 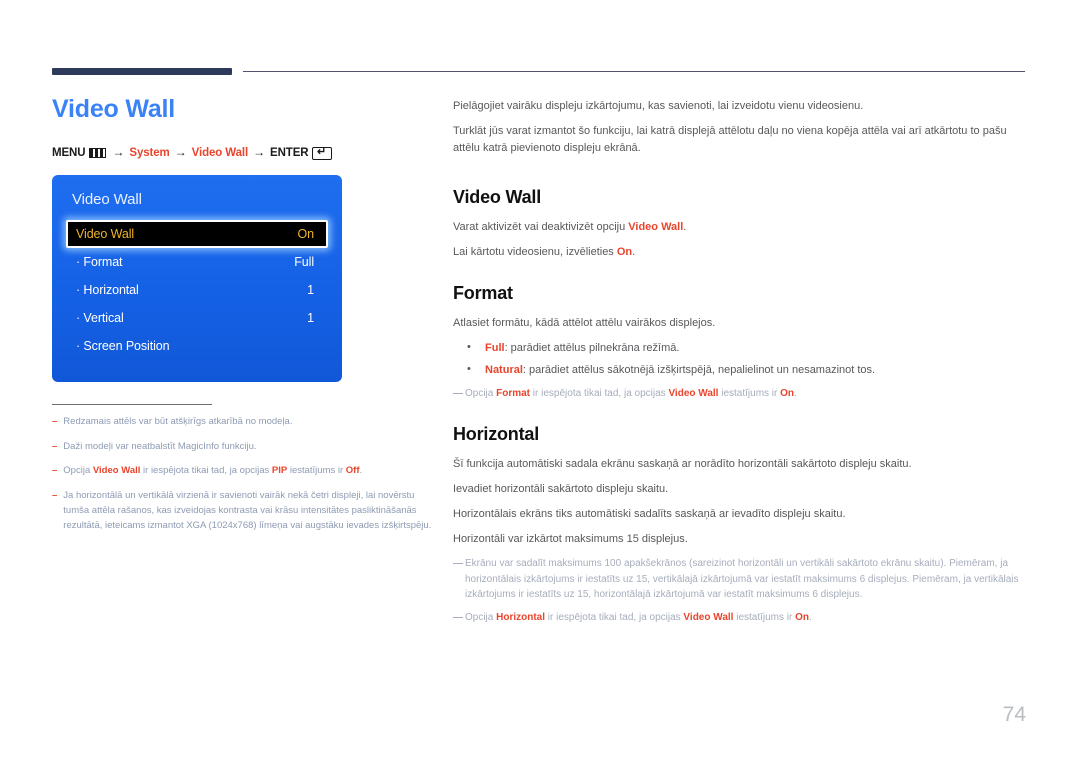 I want to click on enter-key-icon: ↵, so click(x=321, y=152).